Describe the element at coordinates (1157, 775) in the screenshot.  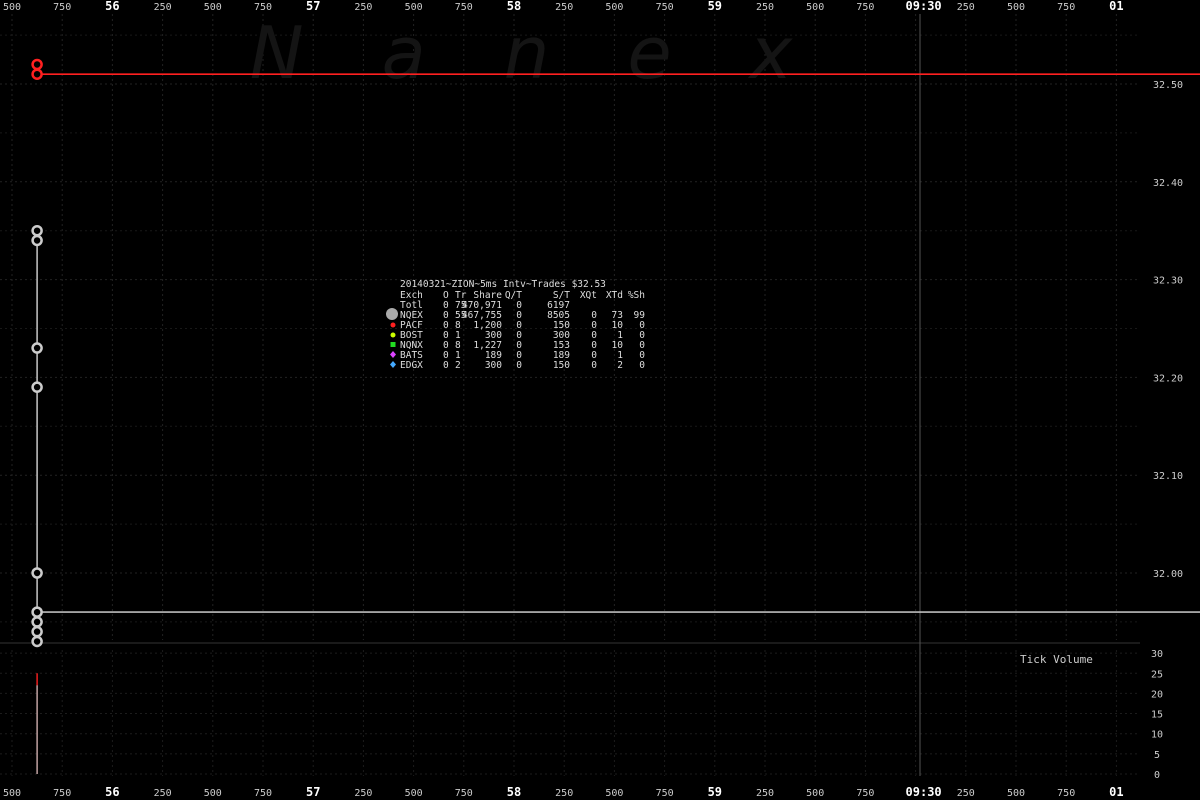
I see `volume-tick-label: 0` at that location.